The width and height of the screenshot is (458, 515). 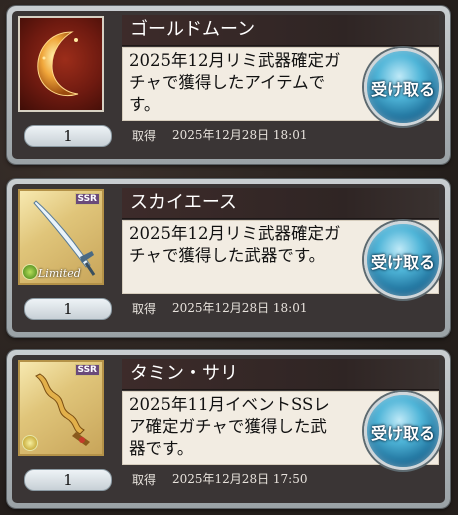 I want to click on item-description: 2025年12月リミ武器確定ガチャで獲得した武器です。, so click(x=235, y=244).